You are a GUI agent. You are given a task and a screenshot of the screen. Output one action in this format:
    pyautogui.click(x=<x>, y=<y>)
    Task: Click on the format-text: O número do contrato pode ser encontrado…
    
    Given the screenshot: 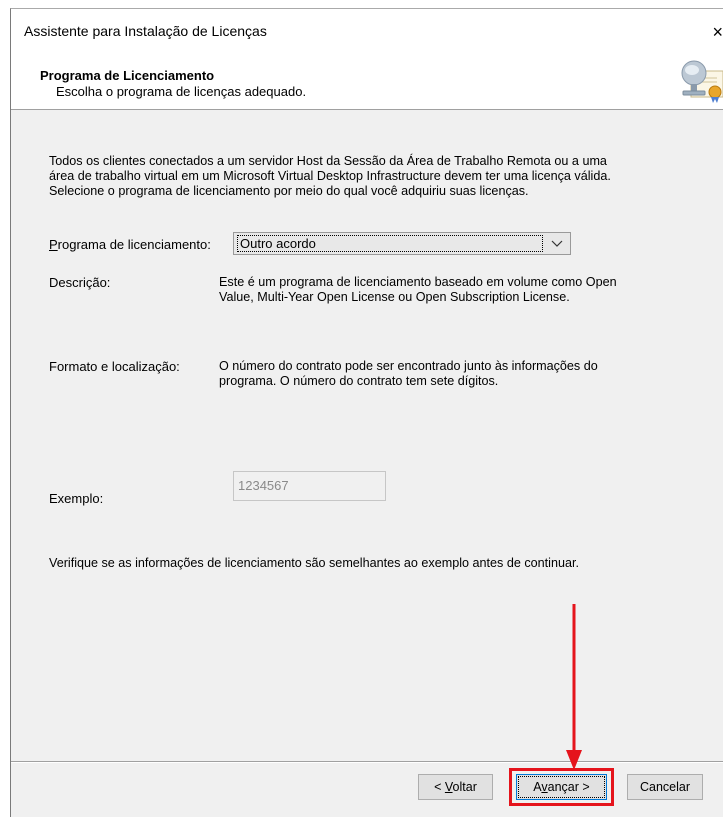 What is the action you would take?
    pyautogui.click(x=408, y=373)
    